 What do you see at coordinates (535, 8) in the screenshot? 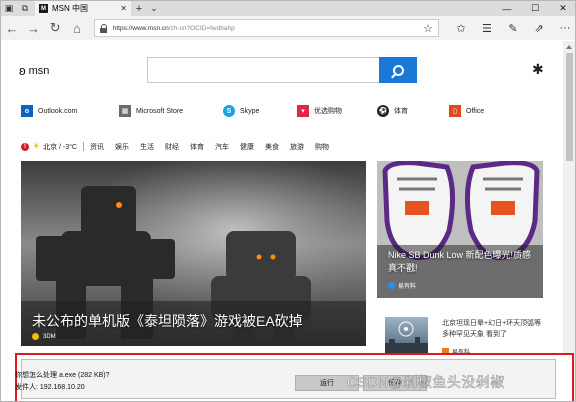
I see `maximize-button: ☐` at bounding box center [535, 8].